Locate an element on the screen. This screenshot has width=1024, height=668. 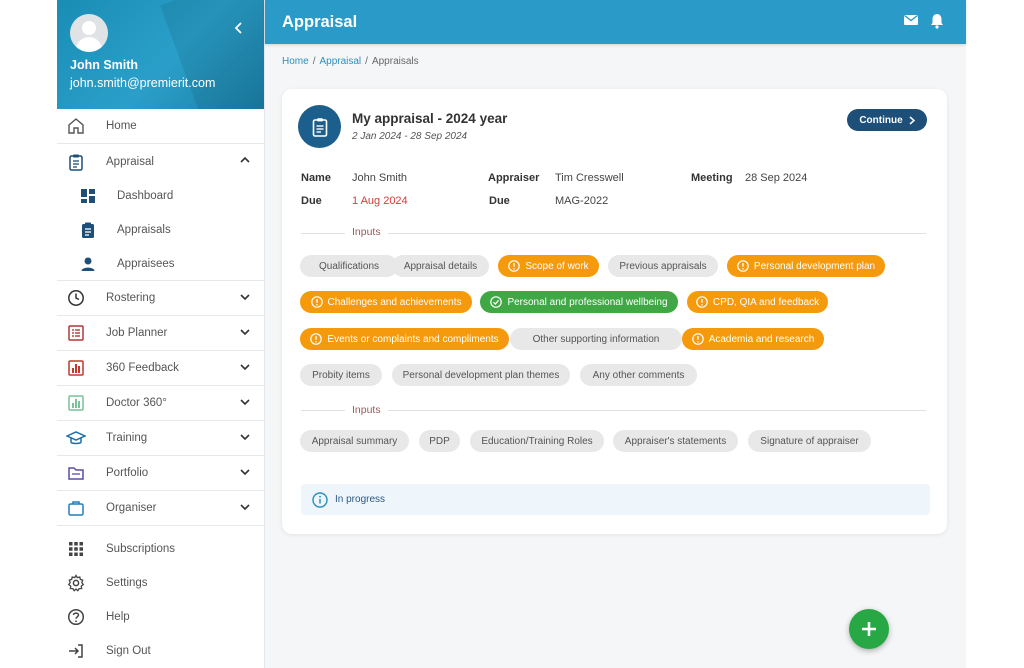
section-chip: Qualifications is located at coordinates (349, 266).